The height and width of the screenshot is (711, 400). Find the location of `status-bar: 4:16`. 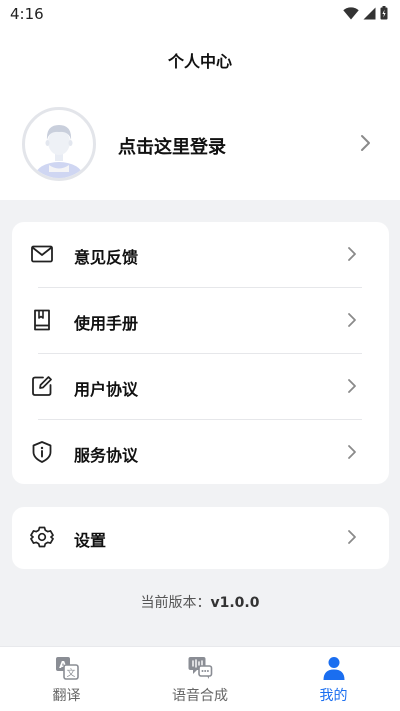

status-bar: 4:16 is located at coordinates (200, 14).